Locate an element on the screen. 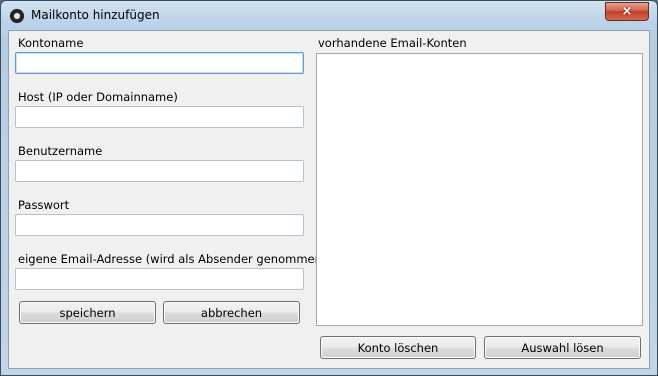 The height and width of the screenshot is (376, 658). app-icon is located at coordinates (17, 16).